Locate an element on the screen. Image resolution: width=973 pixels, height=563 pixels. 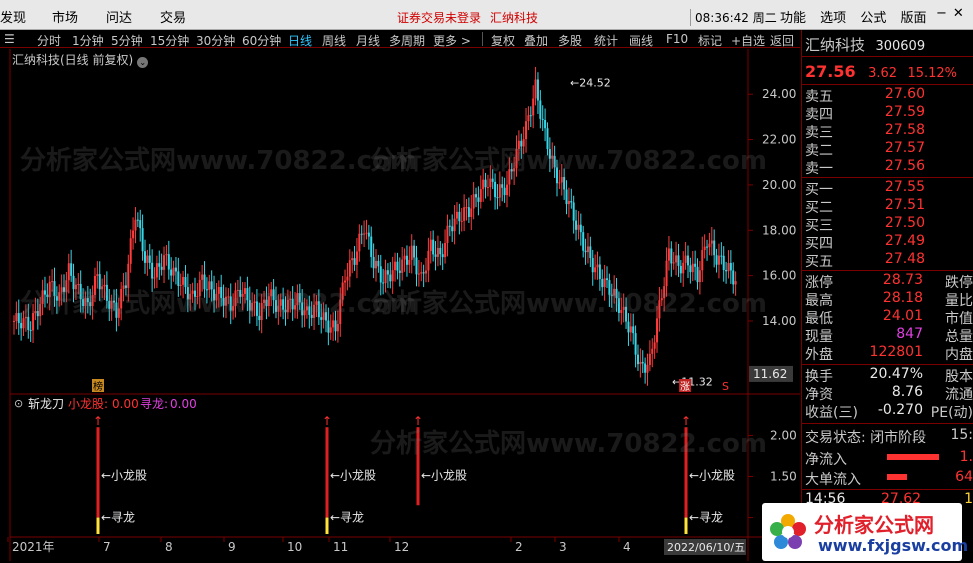
collapse-icon: ☰ is located at coordinates (9, 39).